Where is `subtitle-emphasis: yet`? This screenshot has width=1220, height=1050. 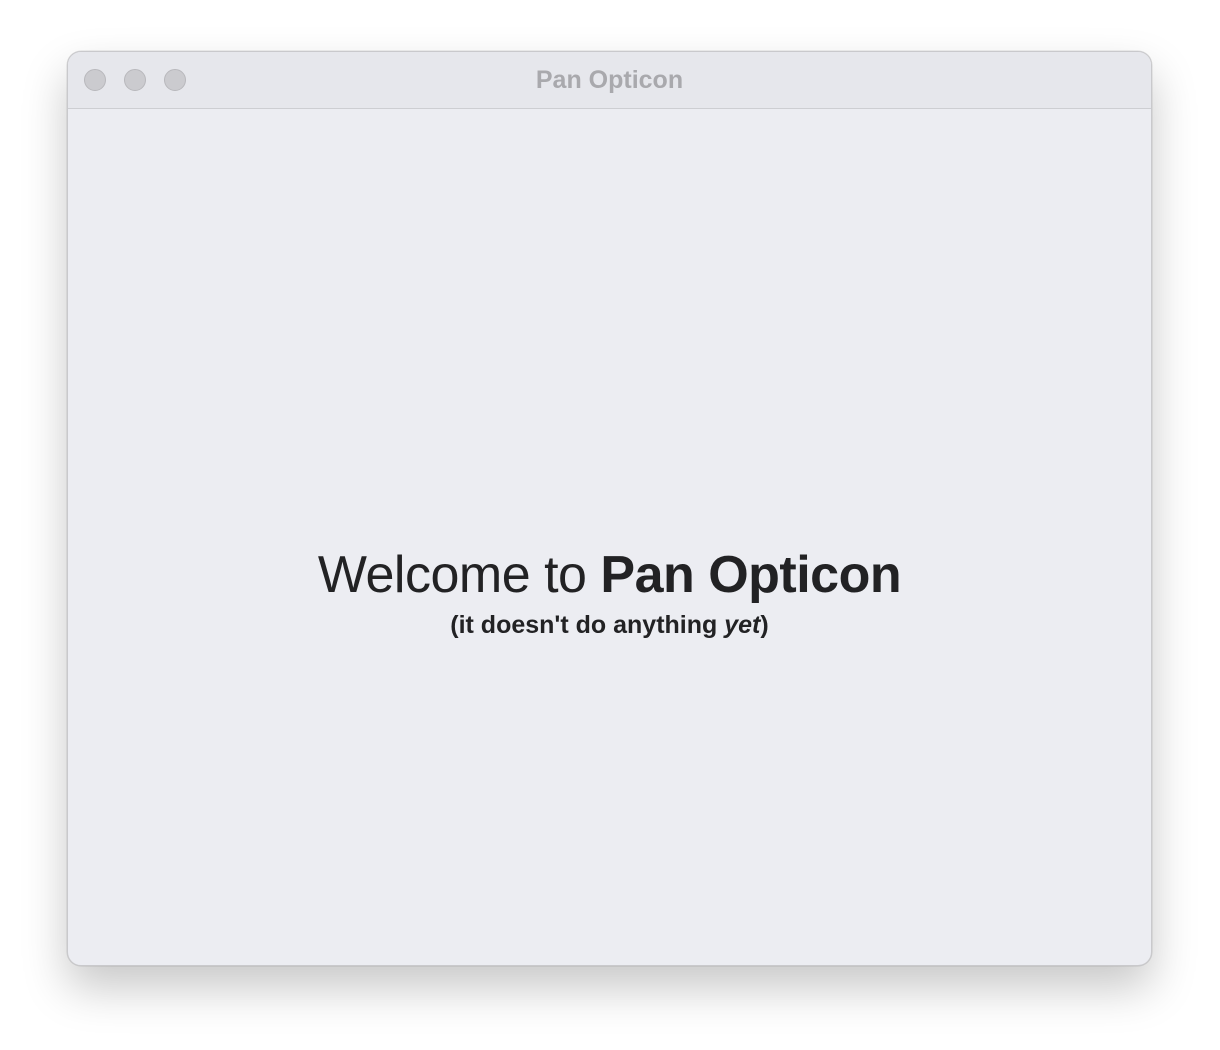
subtitle-emphasis: yet is located at coordinates (742, 625).